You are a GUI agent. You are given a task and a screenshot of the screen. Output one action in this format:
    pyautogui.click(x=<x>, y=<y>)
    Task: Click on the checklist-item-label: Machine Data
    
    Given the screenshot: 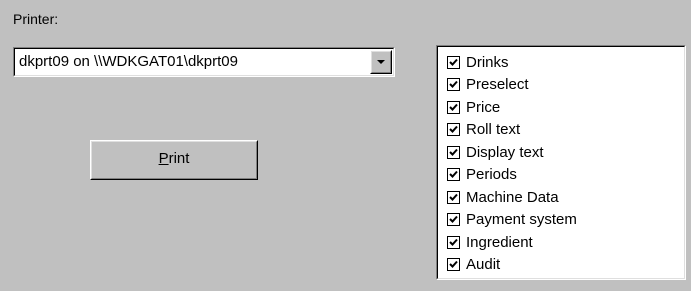 What is the action you would take?
    pyautogui.click(x=512, y=197)
    